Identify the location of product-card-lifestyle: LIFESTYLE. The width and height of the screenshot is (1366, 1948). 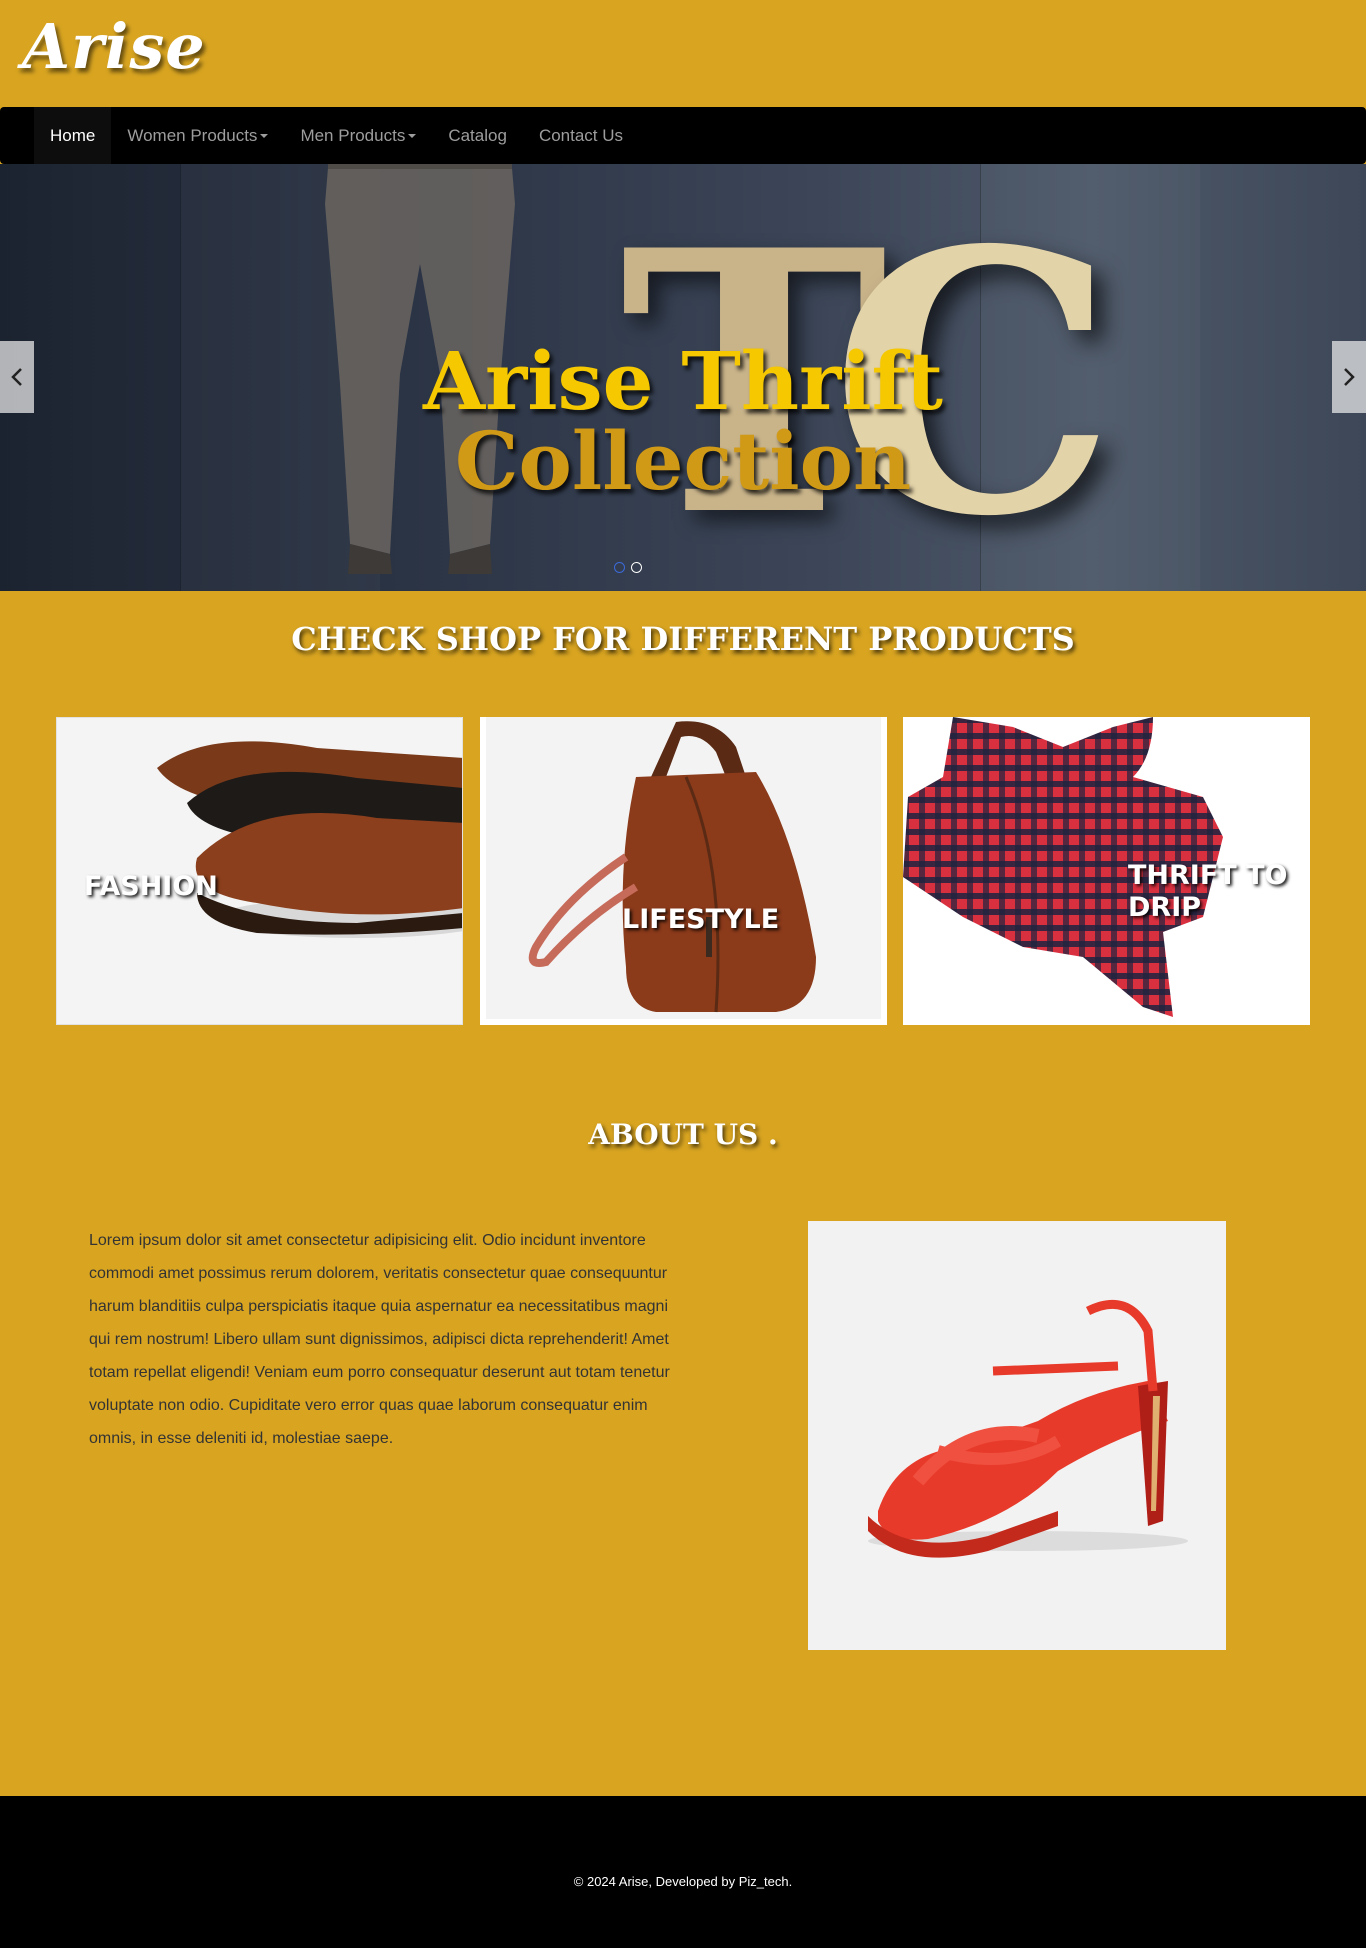
(683, 871).